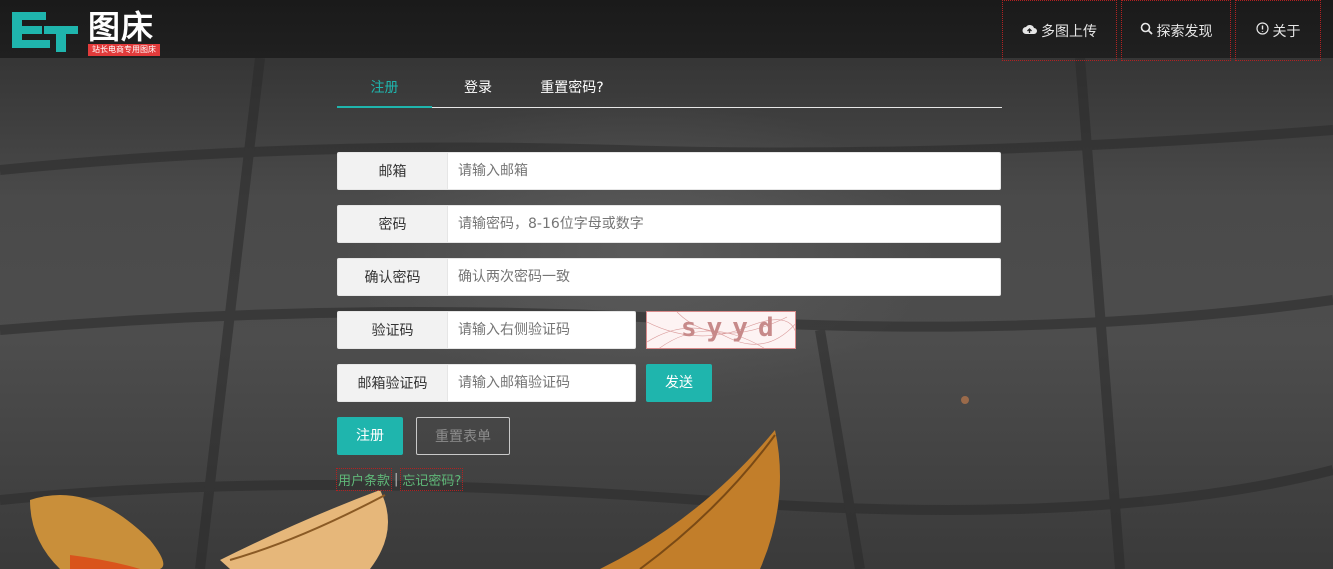  Describe the element at coordinates (392, 330) in the screenshot. I see `captcha-label: 验证码` at that location.